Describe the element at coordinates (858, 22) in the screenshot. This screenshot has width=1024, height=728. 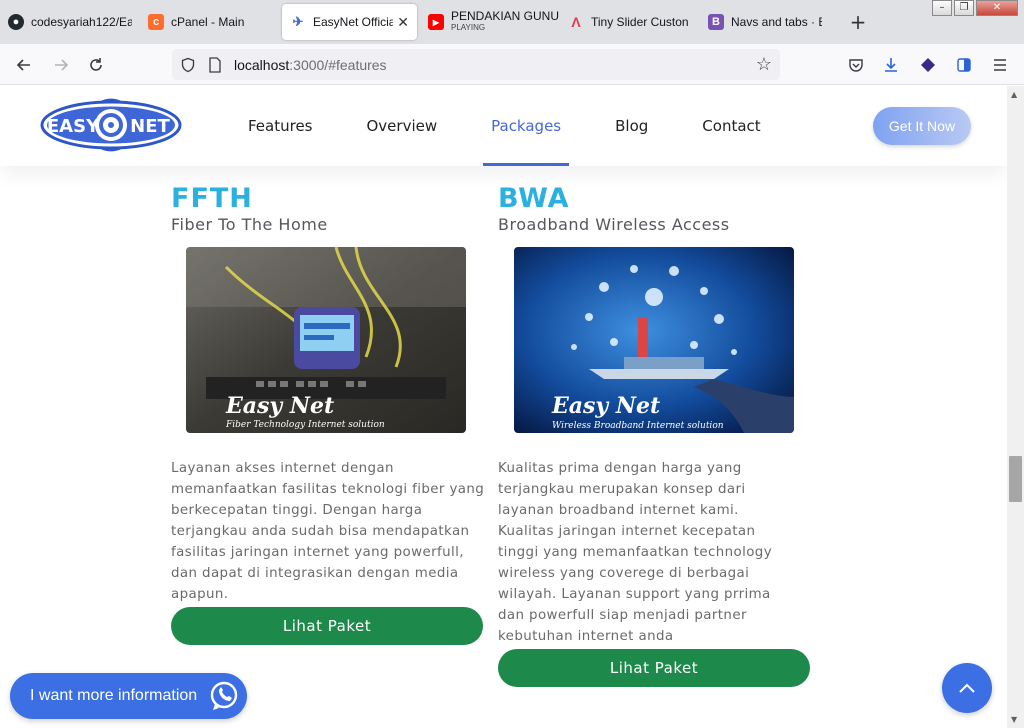
I see `new-tab-button: +` at that location.